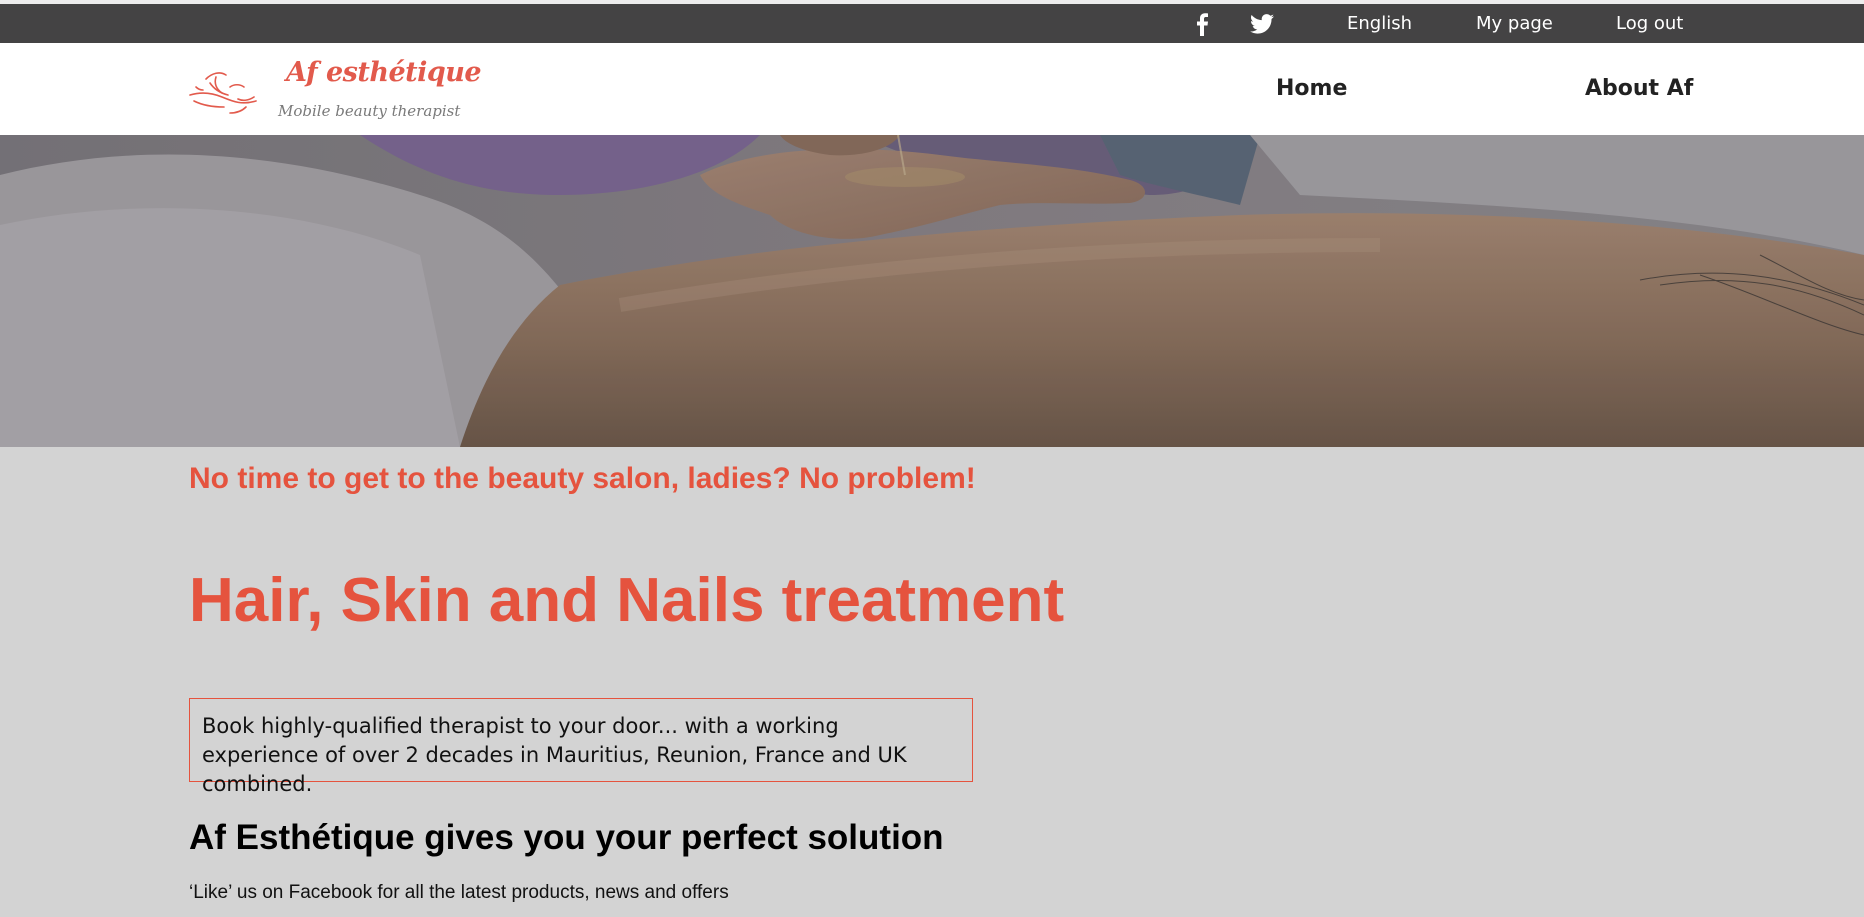 The width and height of the screenshot is (1864, 917). I want to click on nav-about: About Af, so click(1639, 89).